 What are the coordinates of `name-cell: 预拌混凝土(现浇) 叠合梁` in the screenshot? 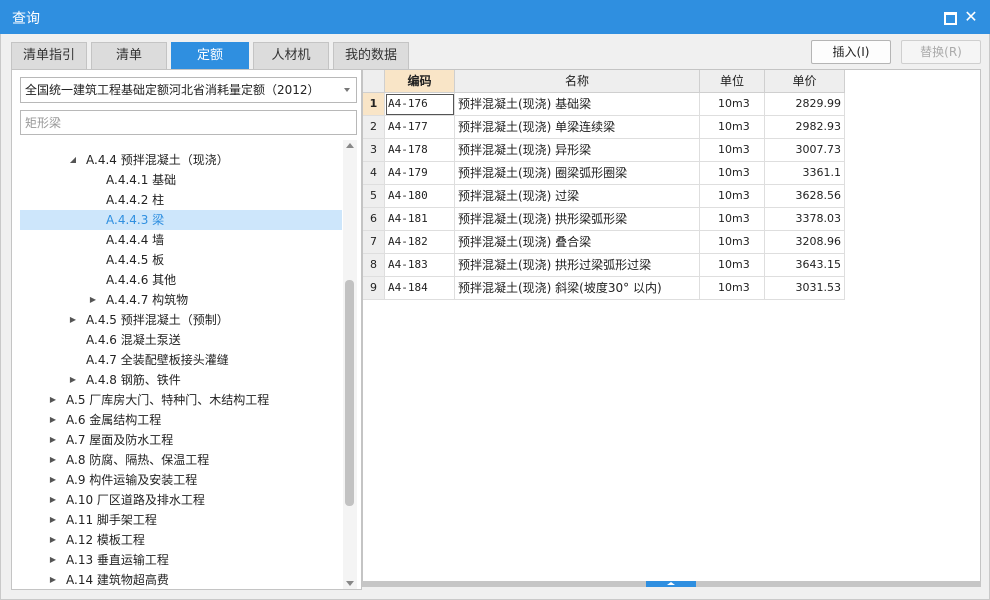 It's located at (577, 242).